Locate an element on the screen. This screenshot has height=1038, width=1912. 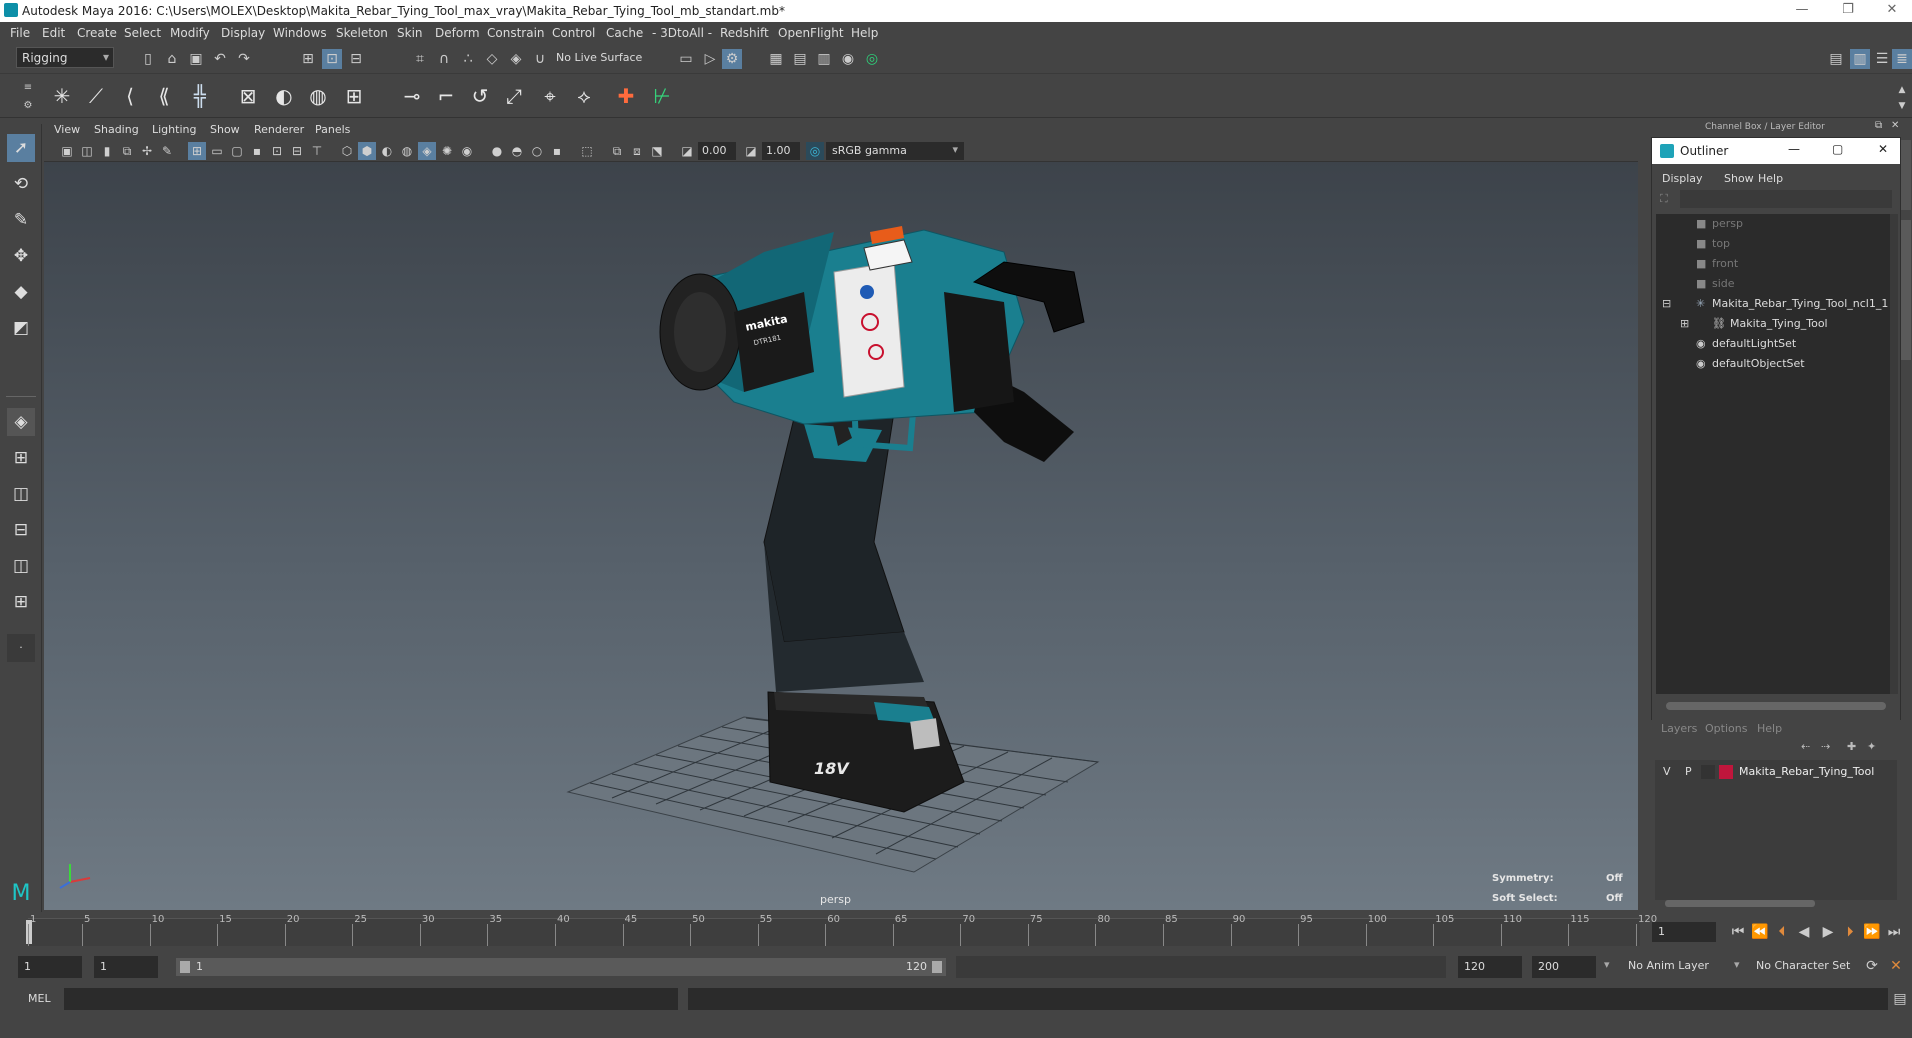
layer-name: Makita_Rebar_Tying_Tool is located at coordinates (1806, 771).